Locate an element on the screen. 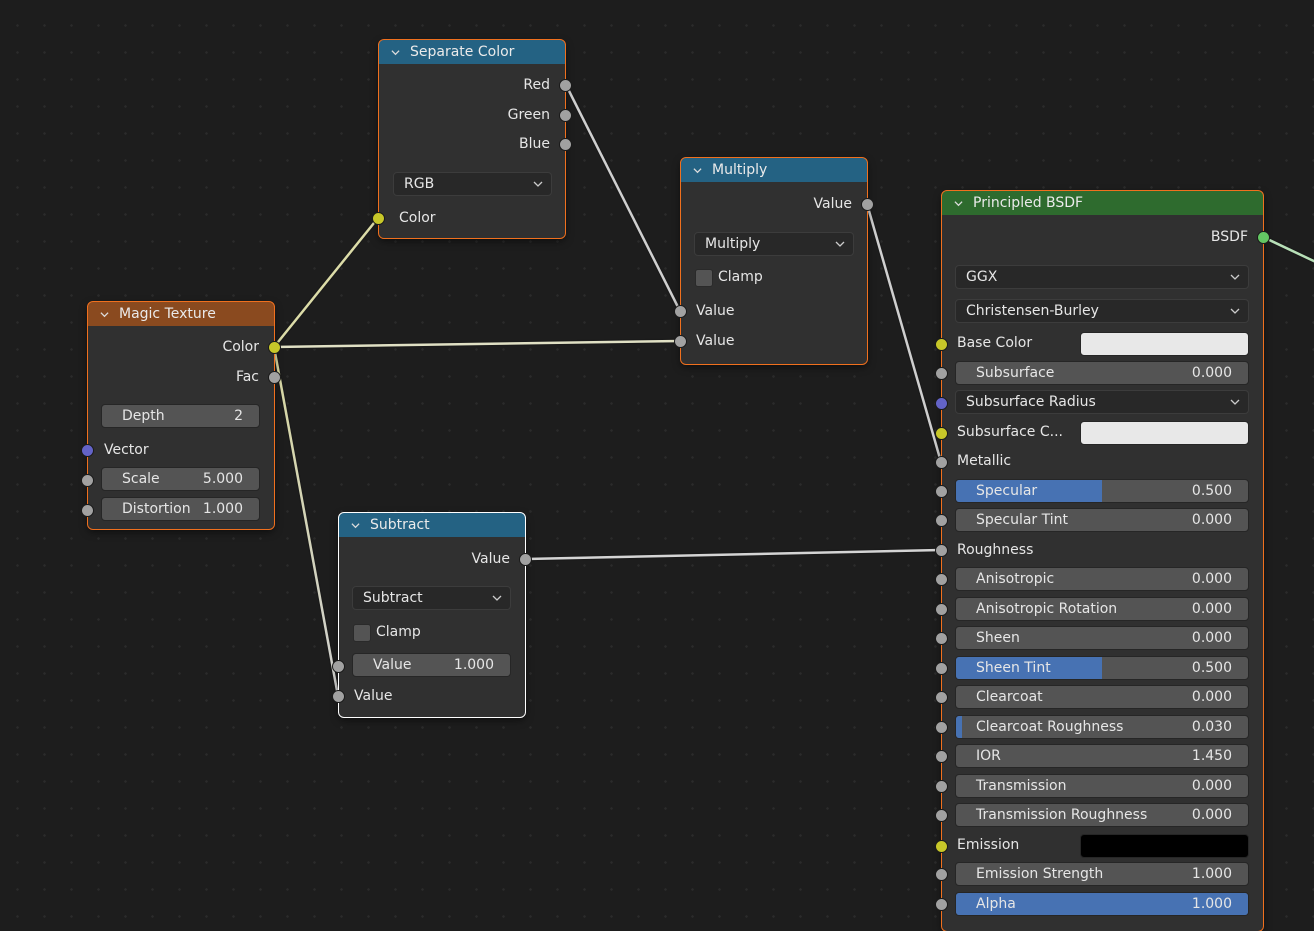  link-bsdf-to-output is located at coordinates (1288, 249).